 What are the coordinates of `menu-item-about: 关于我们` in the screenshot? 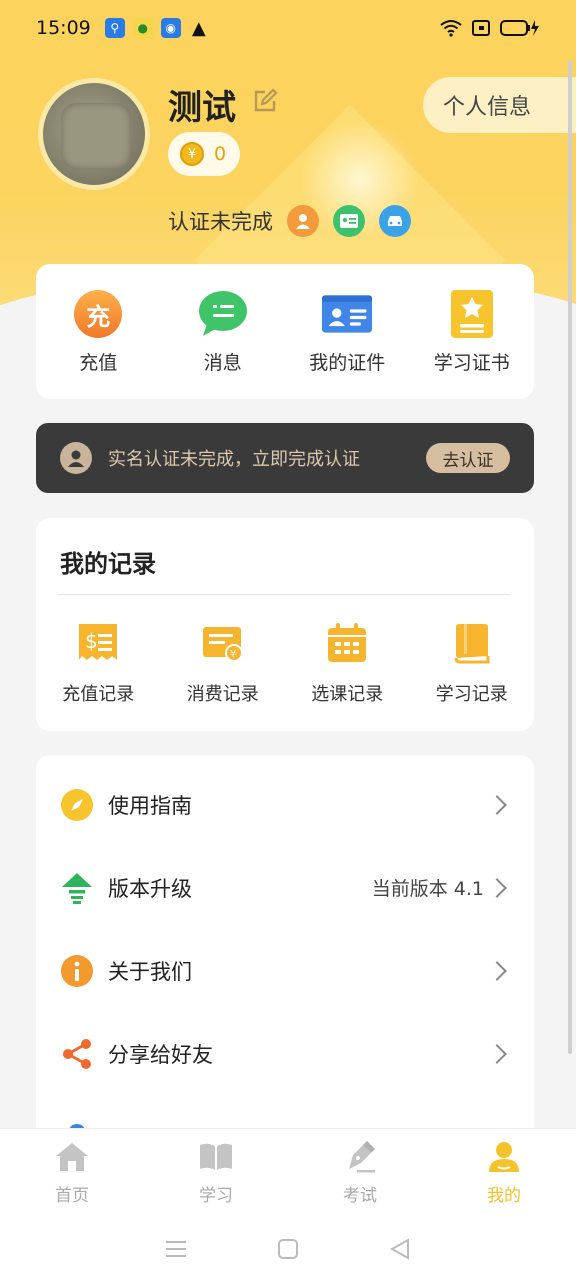 It's located at (285, 970).